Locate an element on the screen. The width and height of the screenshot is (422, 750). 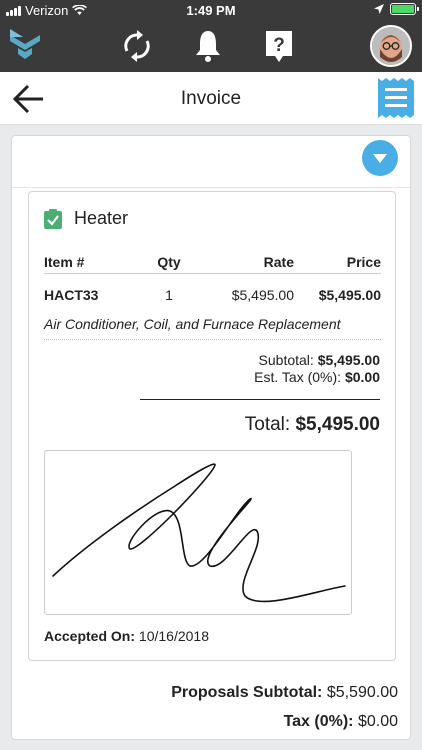
chevron-down-icon is located at coordinates (380, 158).